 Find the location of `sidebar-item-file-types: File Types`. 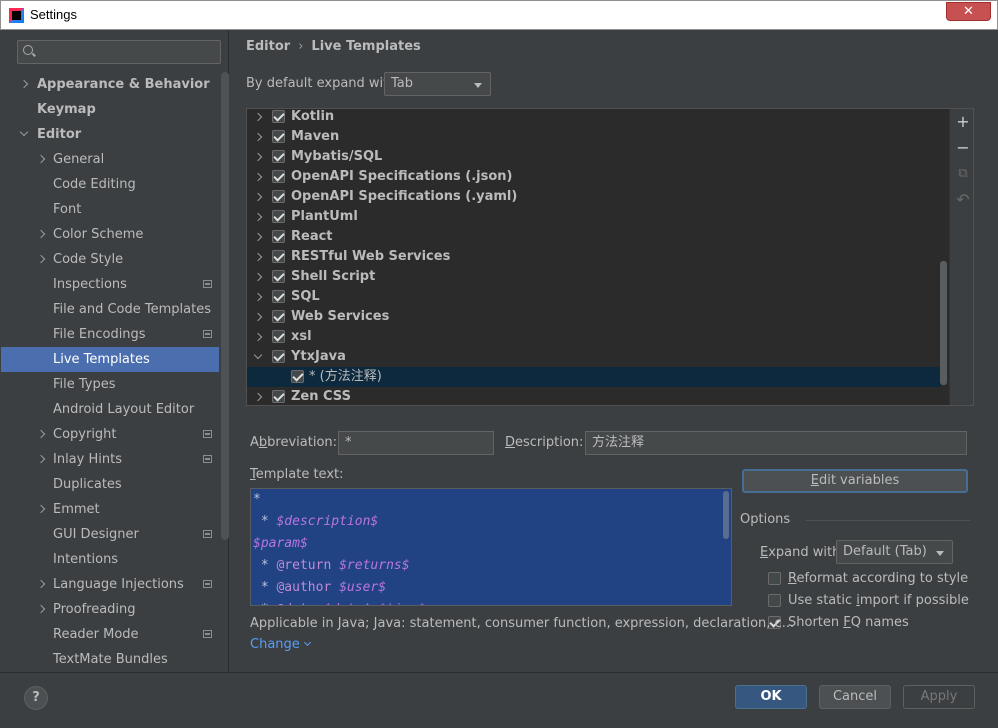

sidebar-item-file-types: File Types is located at coordinates (110, 384).